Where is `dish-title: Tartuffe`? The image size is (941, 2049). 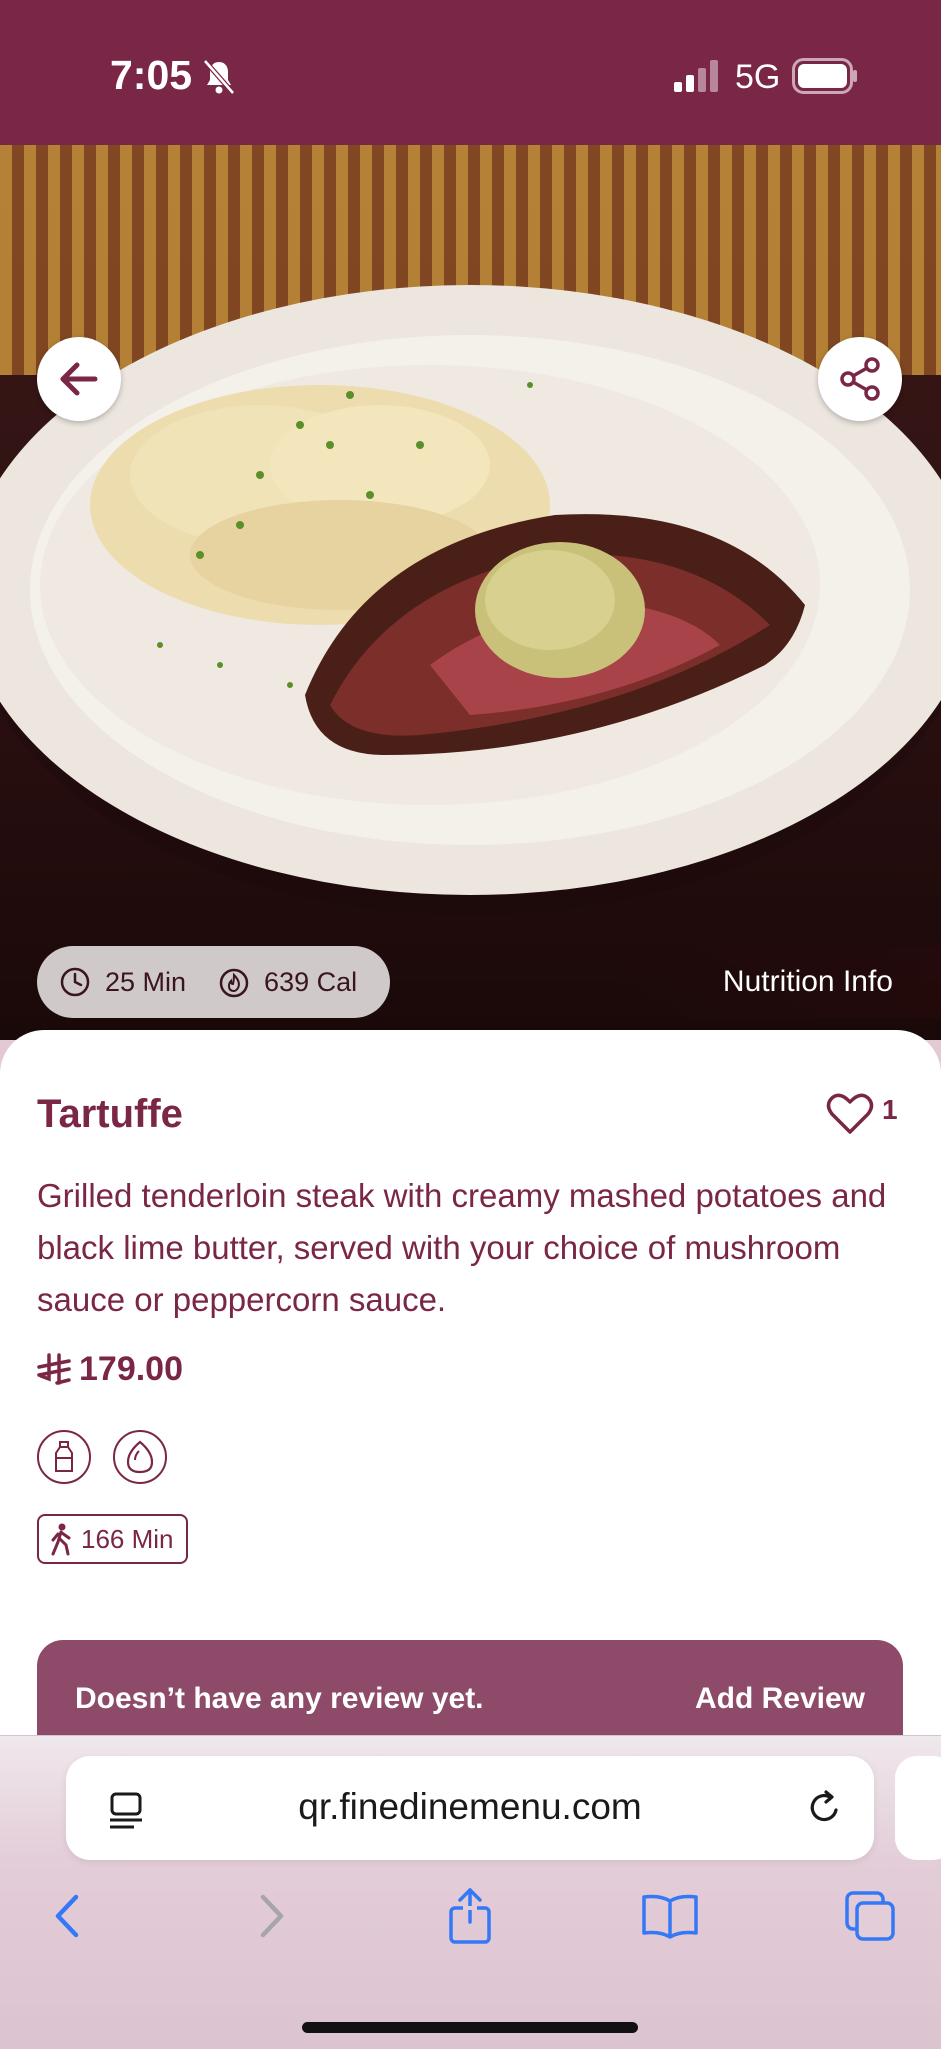 dish-title: Tartuffe is located at coordinates (110, 1114).